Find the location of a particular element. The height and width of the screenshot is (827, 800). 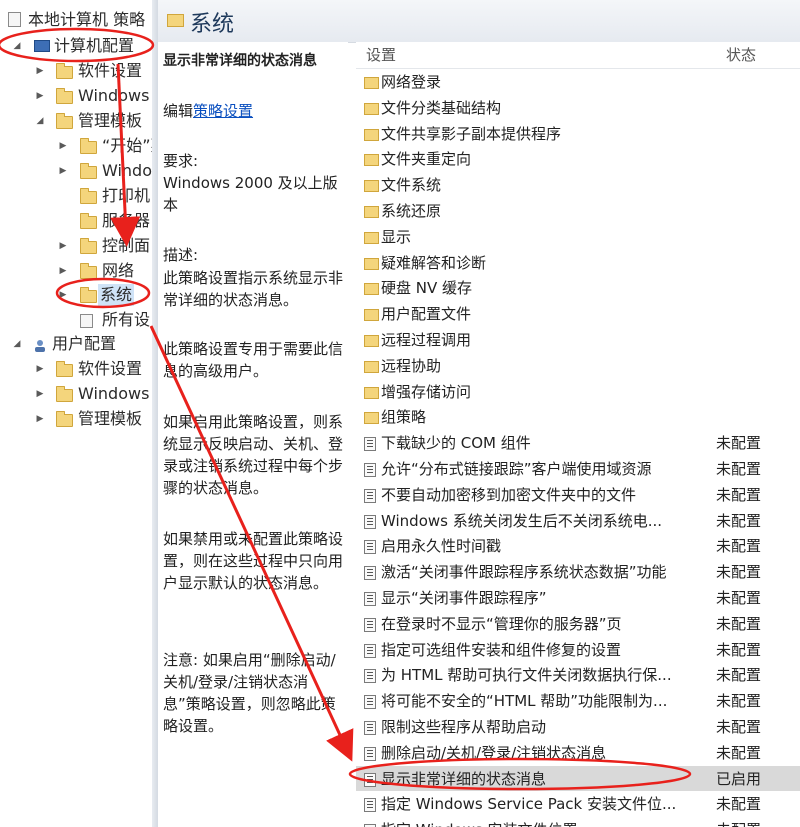

setting-name: 远程协助 is located at coordinates (411, 365).